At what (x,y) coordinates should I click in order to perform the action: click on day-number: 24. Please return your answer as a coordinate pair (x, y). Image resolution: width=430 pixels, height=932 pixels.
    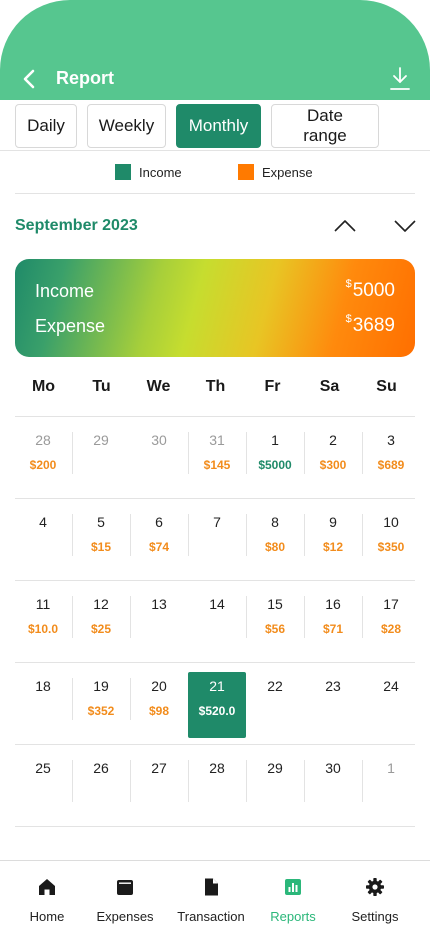
    Looking at the image, I should click on (391, 686).